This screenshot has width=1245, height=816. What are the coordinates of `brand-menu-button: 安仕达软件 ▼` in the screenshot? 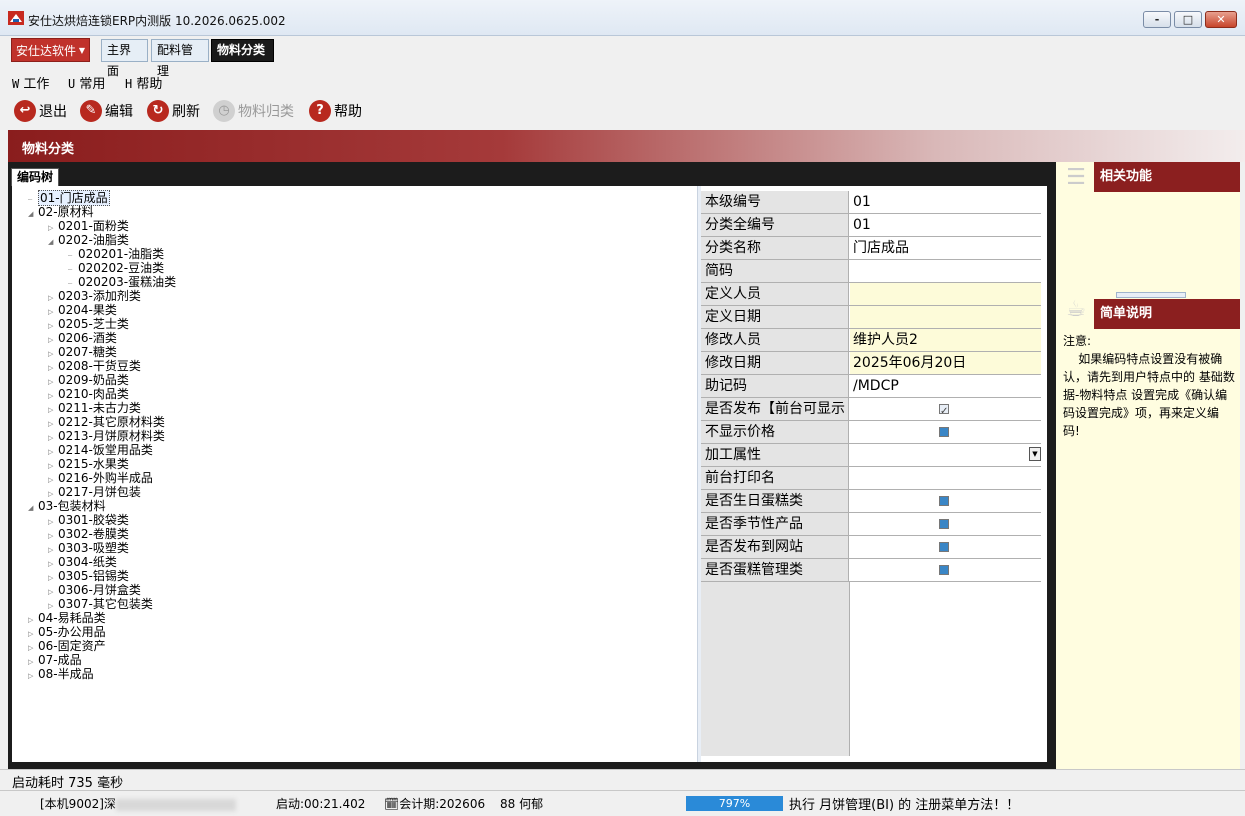 It's located at (50, 50).